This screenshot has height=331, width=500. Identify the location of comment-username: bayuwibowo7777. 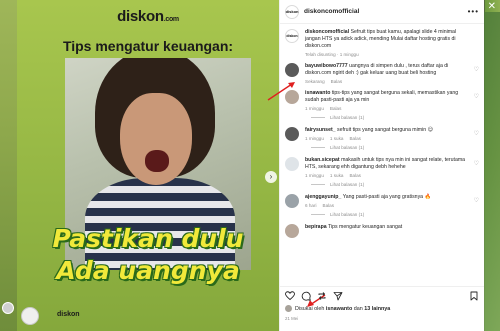
(326, 66).